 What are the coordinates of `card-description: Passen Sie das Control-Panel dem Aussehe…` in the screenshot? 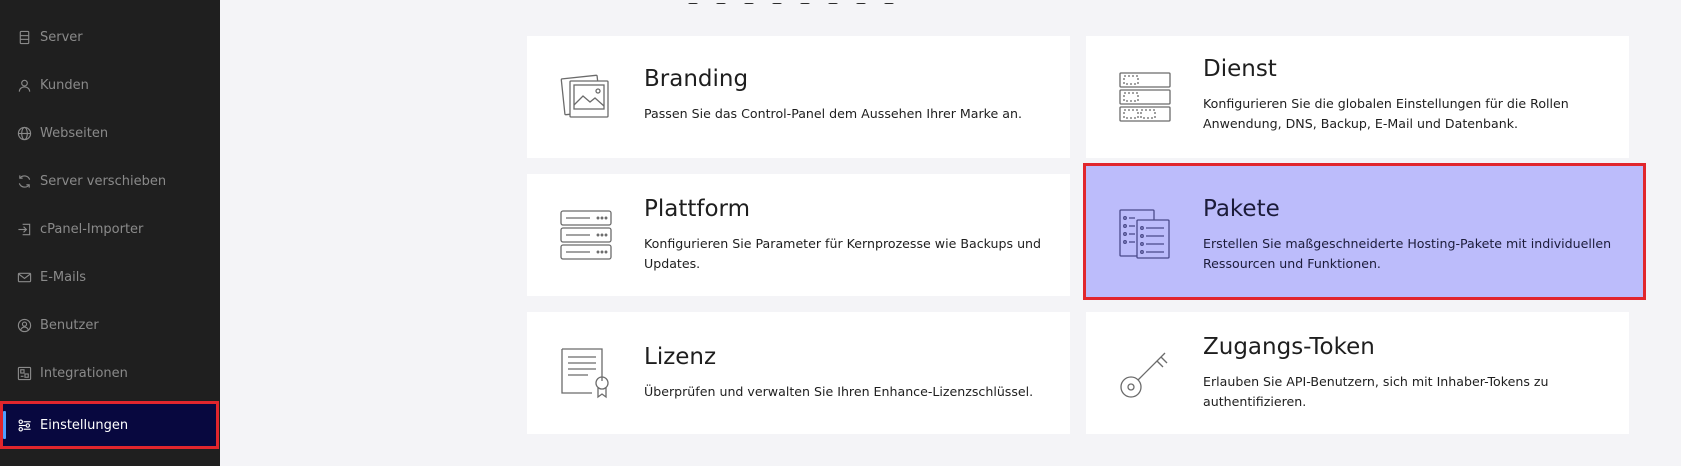 It's located at (833, 113).